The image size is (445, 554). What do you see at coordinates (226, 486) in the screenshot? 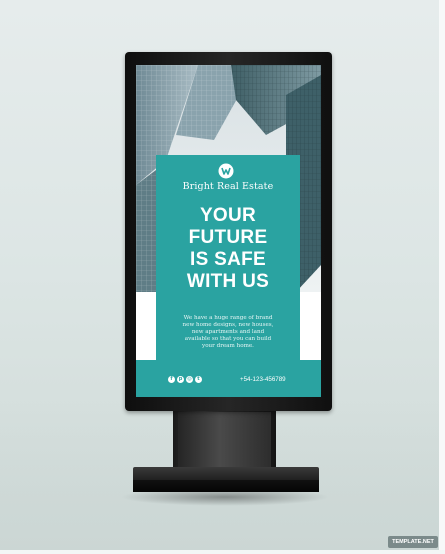
I see `stand-base` at bounding box center [226, 486].